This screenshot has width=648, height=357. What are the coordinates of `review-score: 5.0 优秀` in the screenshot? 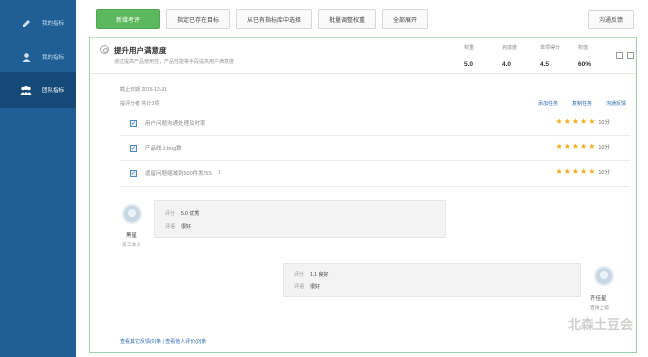 It's located at (190, 214).